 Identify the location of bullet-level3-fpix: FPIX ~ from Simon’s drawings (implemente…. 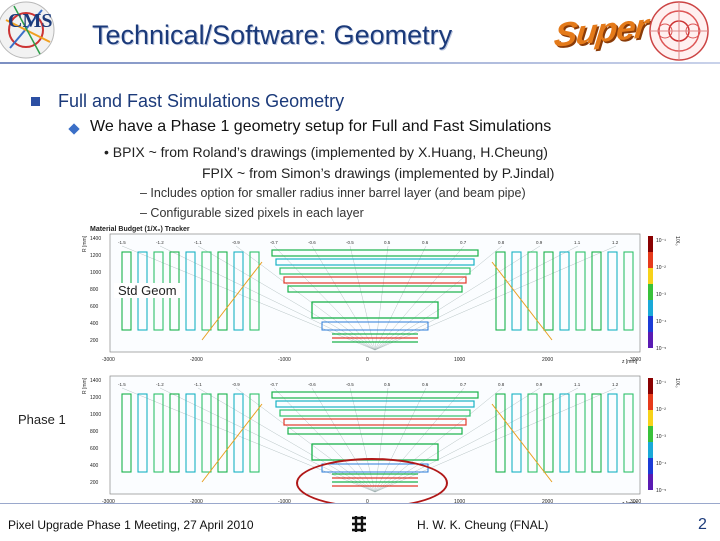
(378, 173).